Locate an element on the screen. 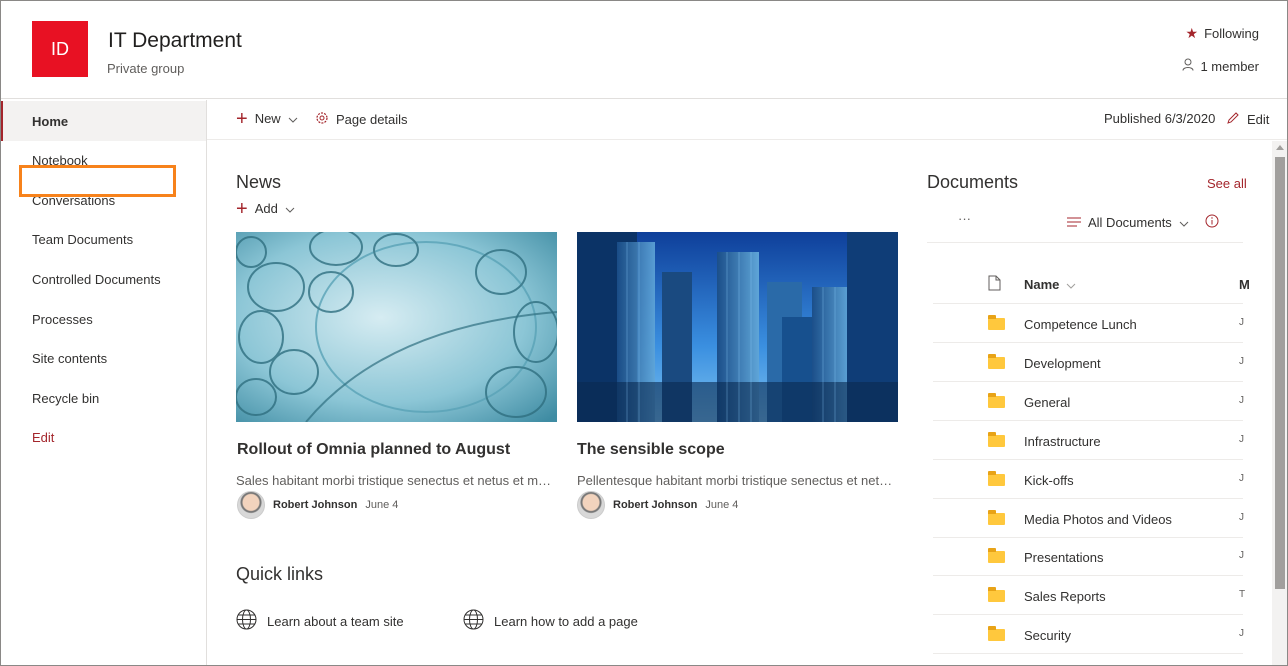 The width and height of the screenshot is (1288, 666). members-button: 1 member is located at coordinates (1220, 66).